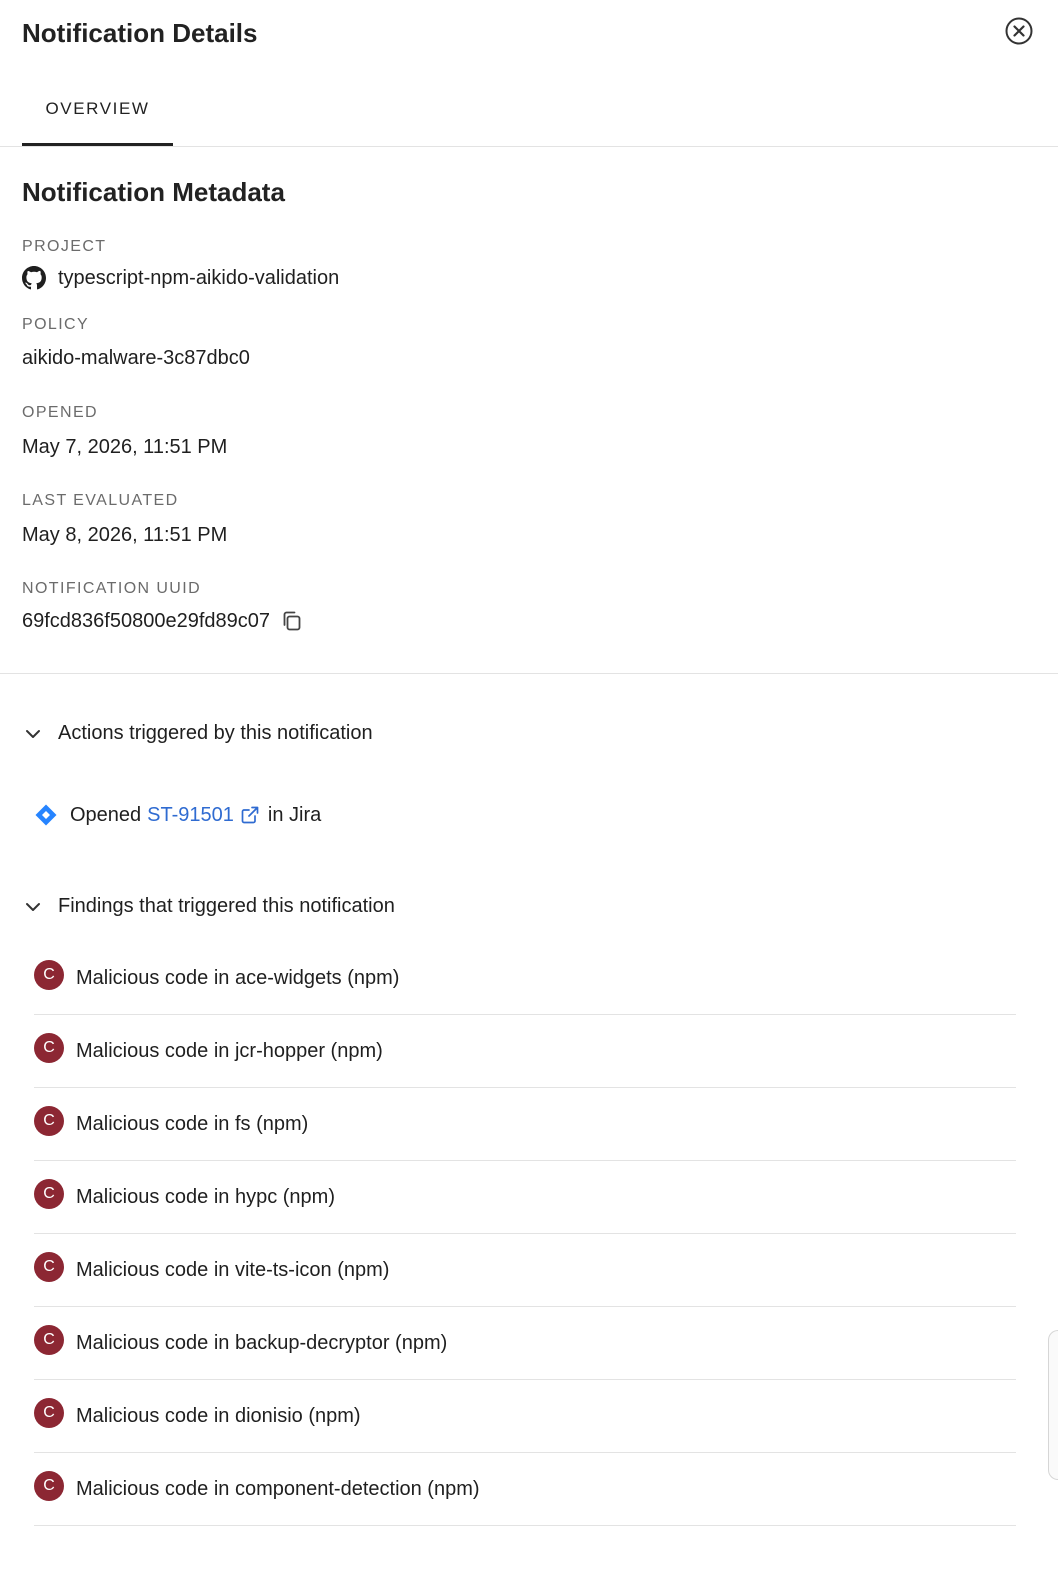 The height and width of the screenshot is (1572, 1058). What do you see at coordinates (190, 814) in the screenshot?
I see `jira-issue-key: ST-91501` at bounding box center [190, 814].